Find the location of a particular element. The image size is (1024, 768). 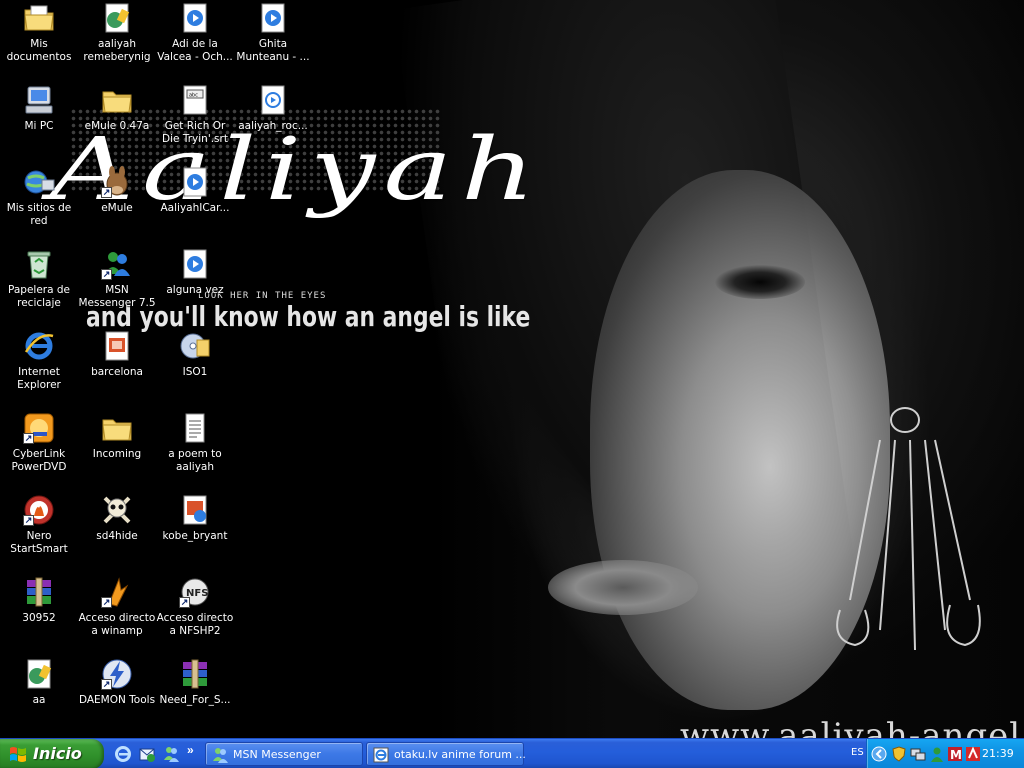

desktop-icon-acceso-nfshp2: NFS ↗ Acceso directo a NFSHP2 is located at coordinates (195, 614).